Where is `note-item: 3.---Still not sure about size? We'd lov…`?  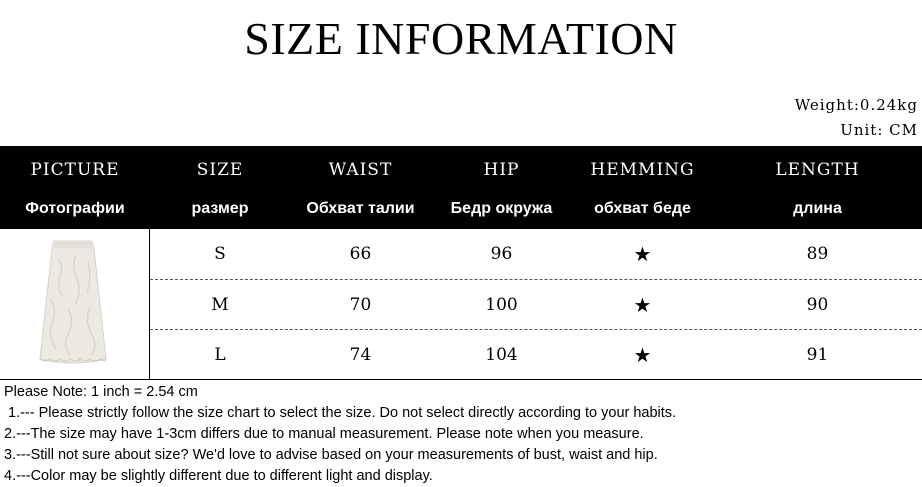 note-item: 3.---Still not sure about size? We'd lov… is located at coordinates (331, 455).